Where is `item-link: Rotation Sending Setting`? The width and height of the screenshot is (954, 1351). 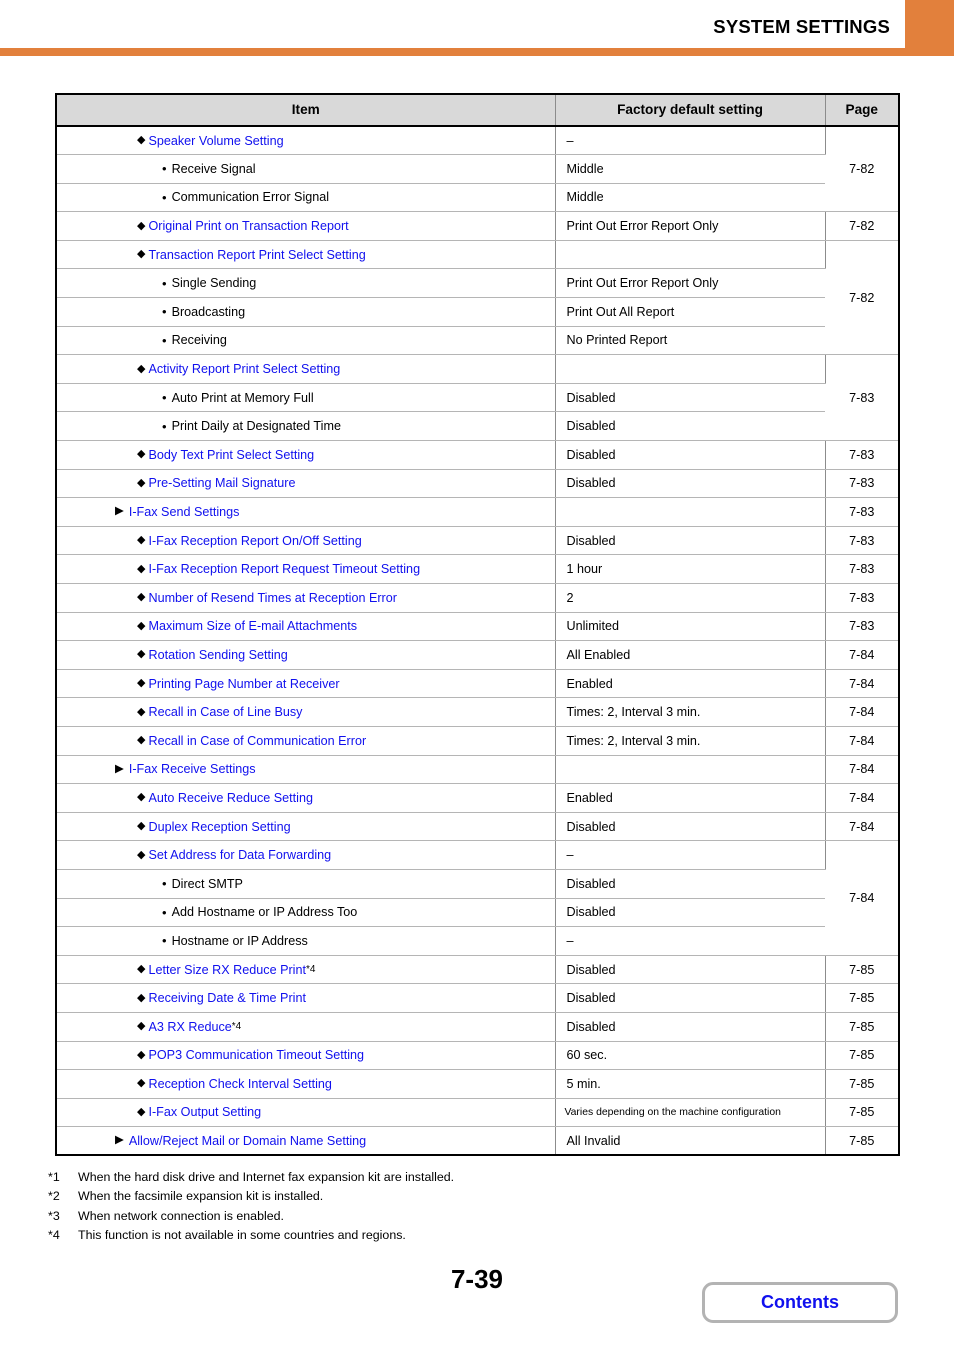 item-link: Rotation Sending Setting is located at coordinates (217, 655).